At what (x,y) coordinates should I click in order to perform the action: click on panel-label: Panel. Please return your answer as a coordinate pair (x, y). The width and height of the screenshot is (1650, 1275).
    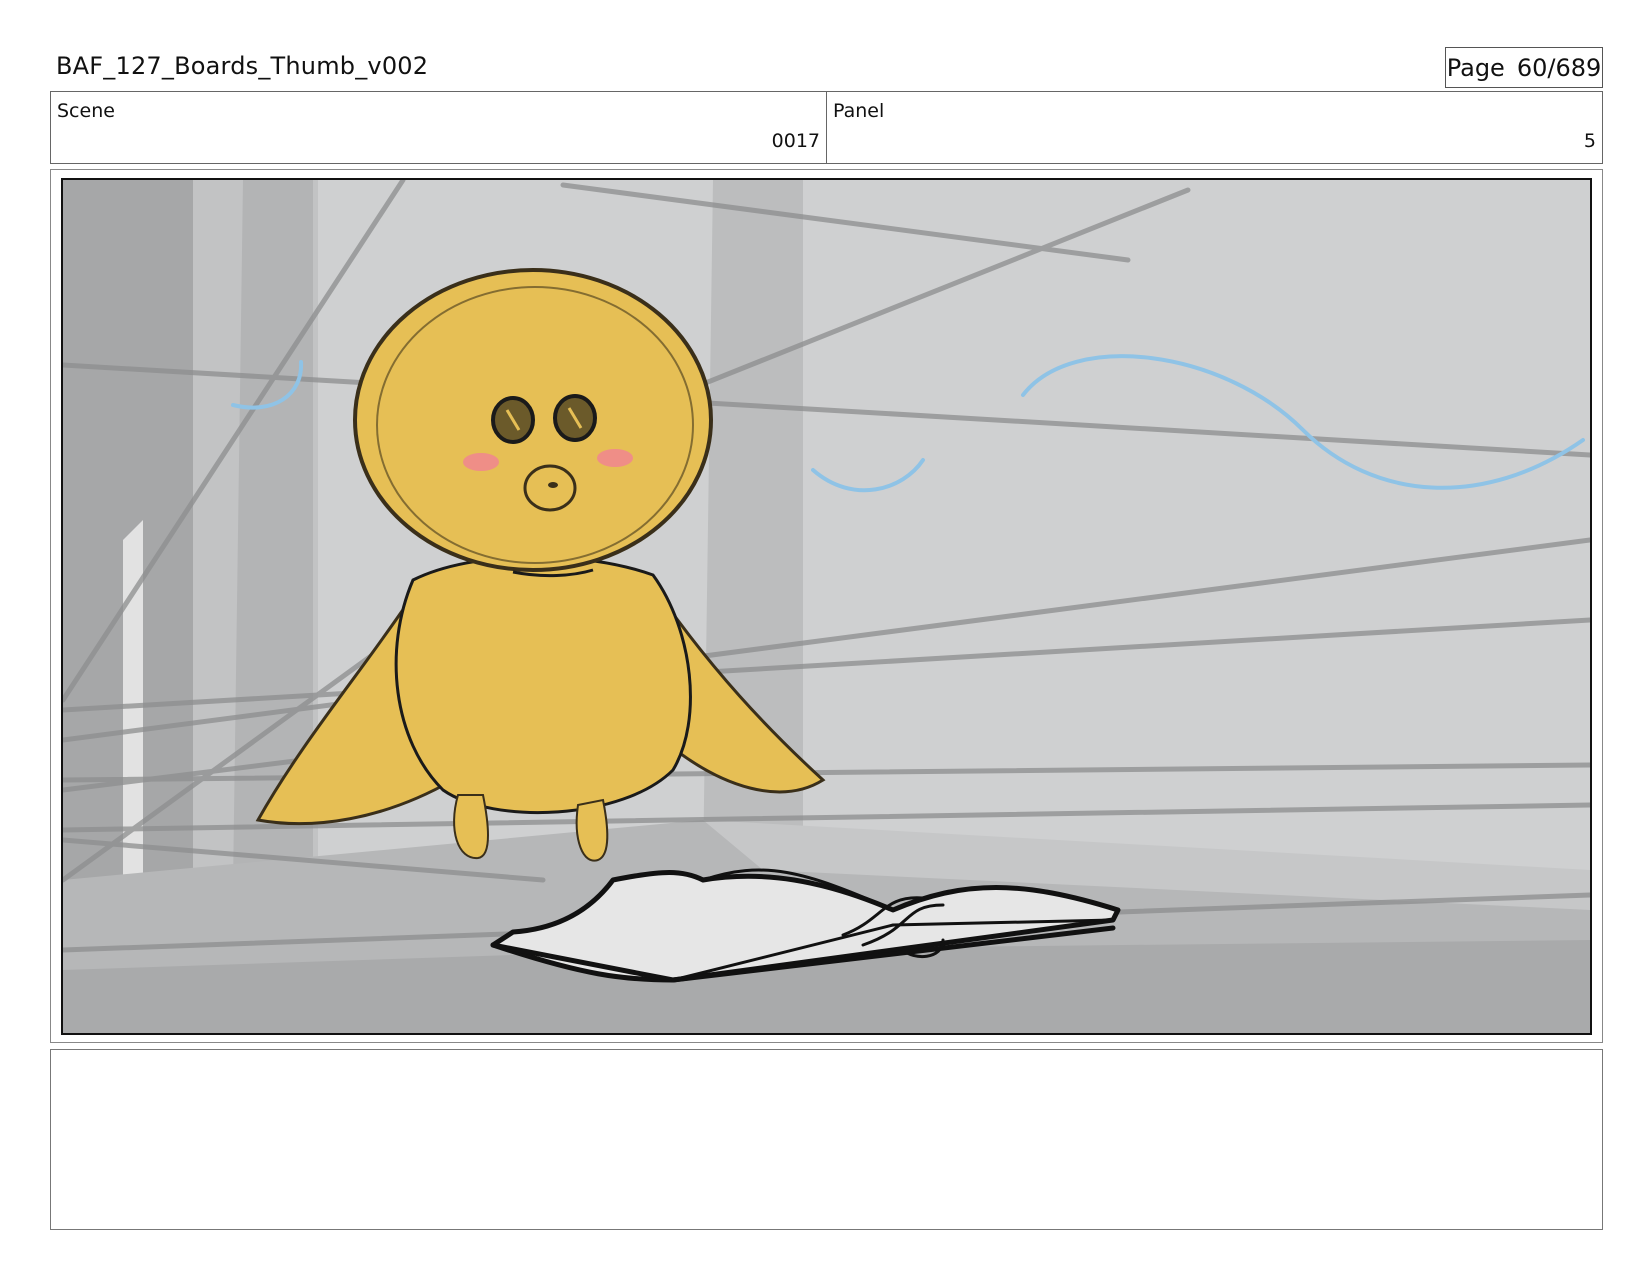
    Looking at the image, I should click on (859, 111).